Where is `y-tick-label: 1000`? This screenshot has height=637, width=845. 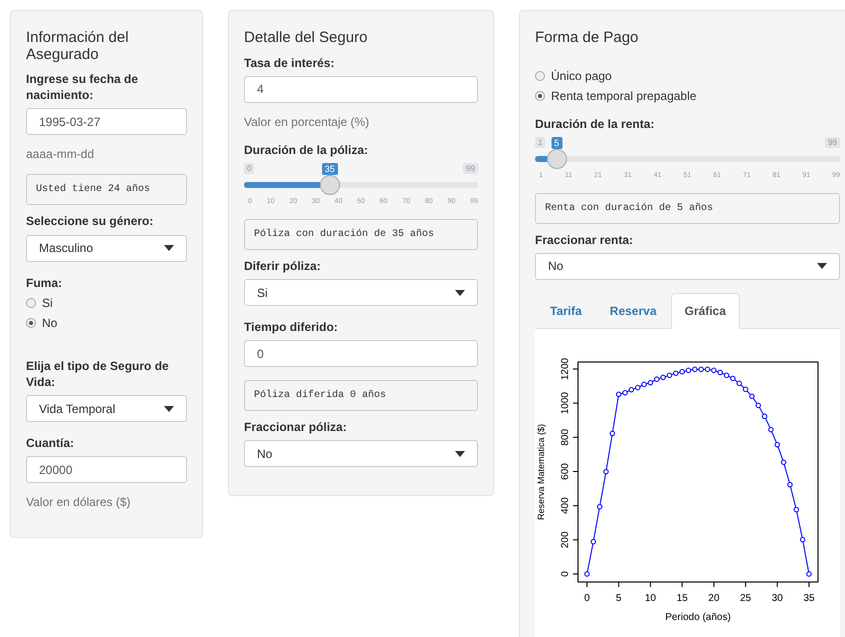 y-tick-label: 1000 is located at coordinates (565, 403).